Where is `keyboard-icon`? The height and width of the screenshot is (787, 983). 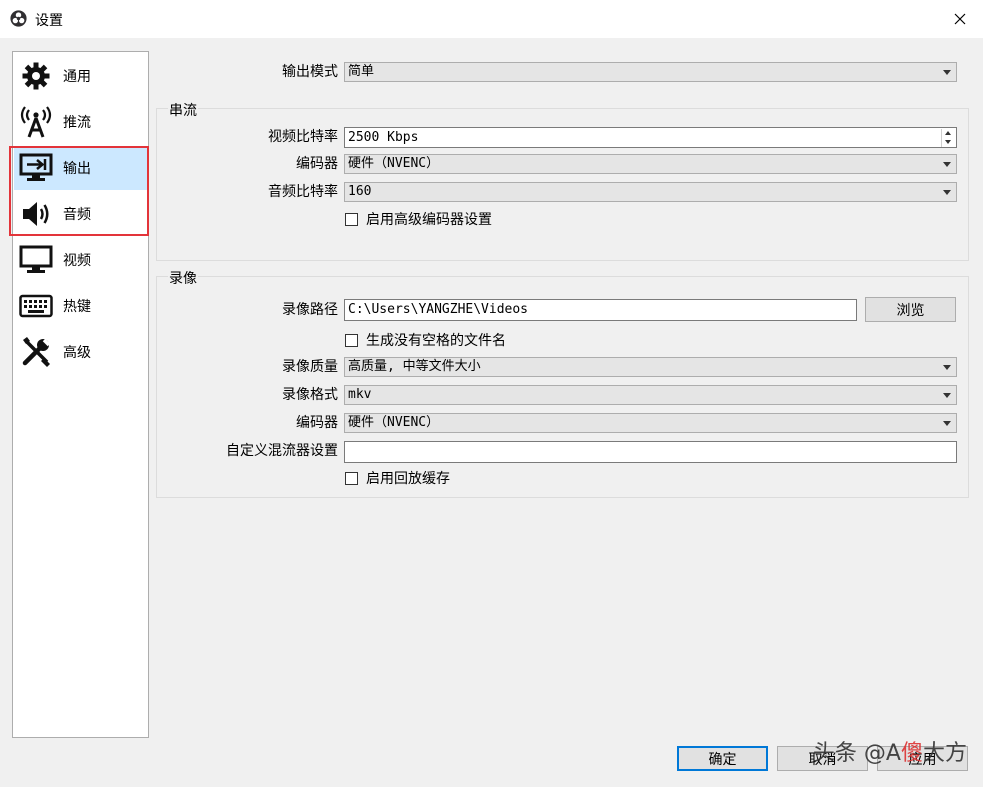 keyboard-icon is located at coordinates (36, 306).